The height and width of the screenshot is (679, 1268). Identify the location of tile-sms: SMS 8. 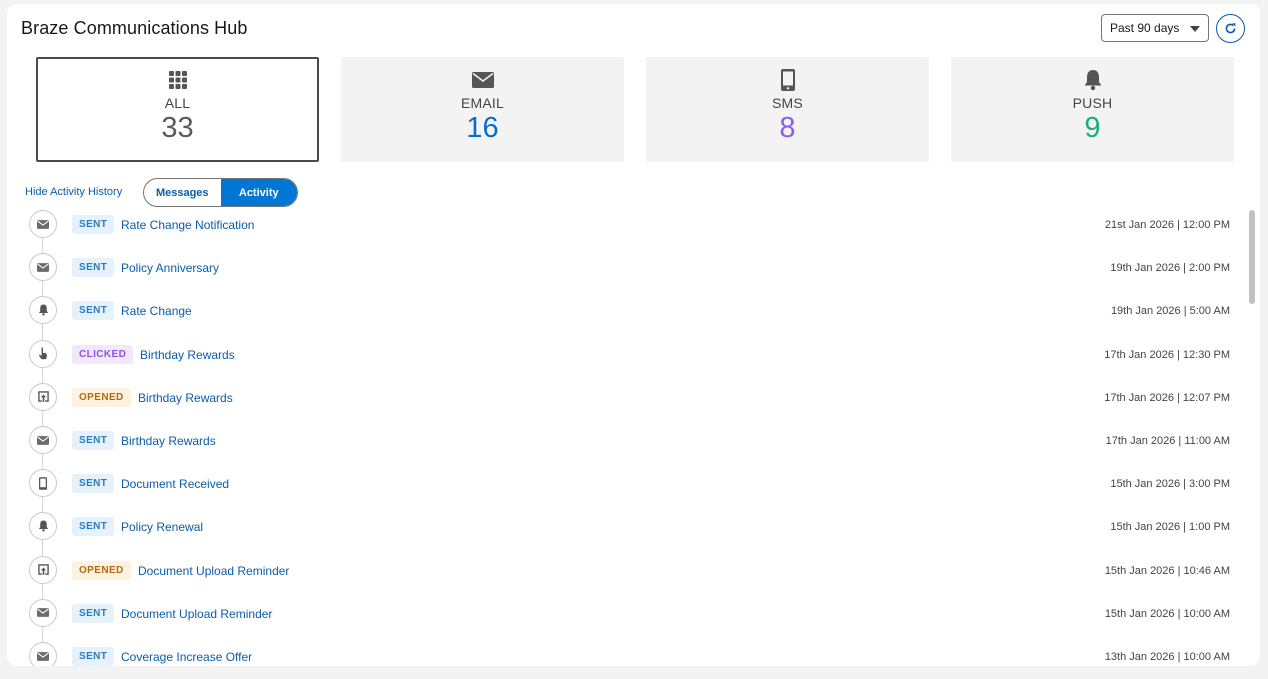
(787, 109).